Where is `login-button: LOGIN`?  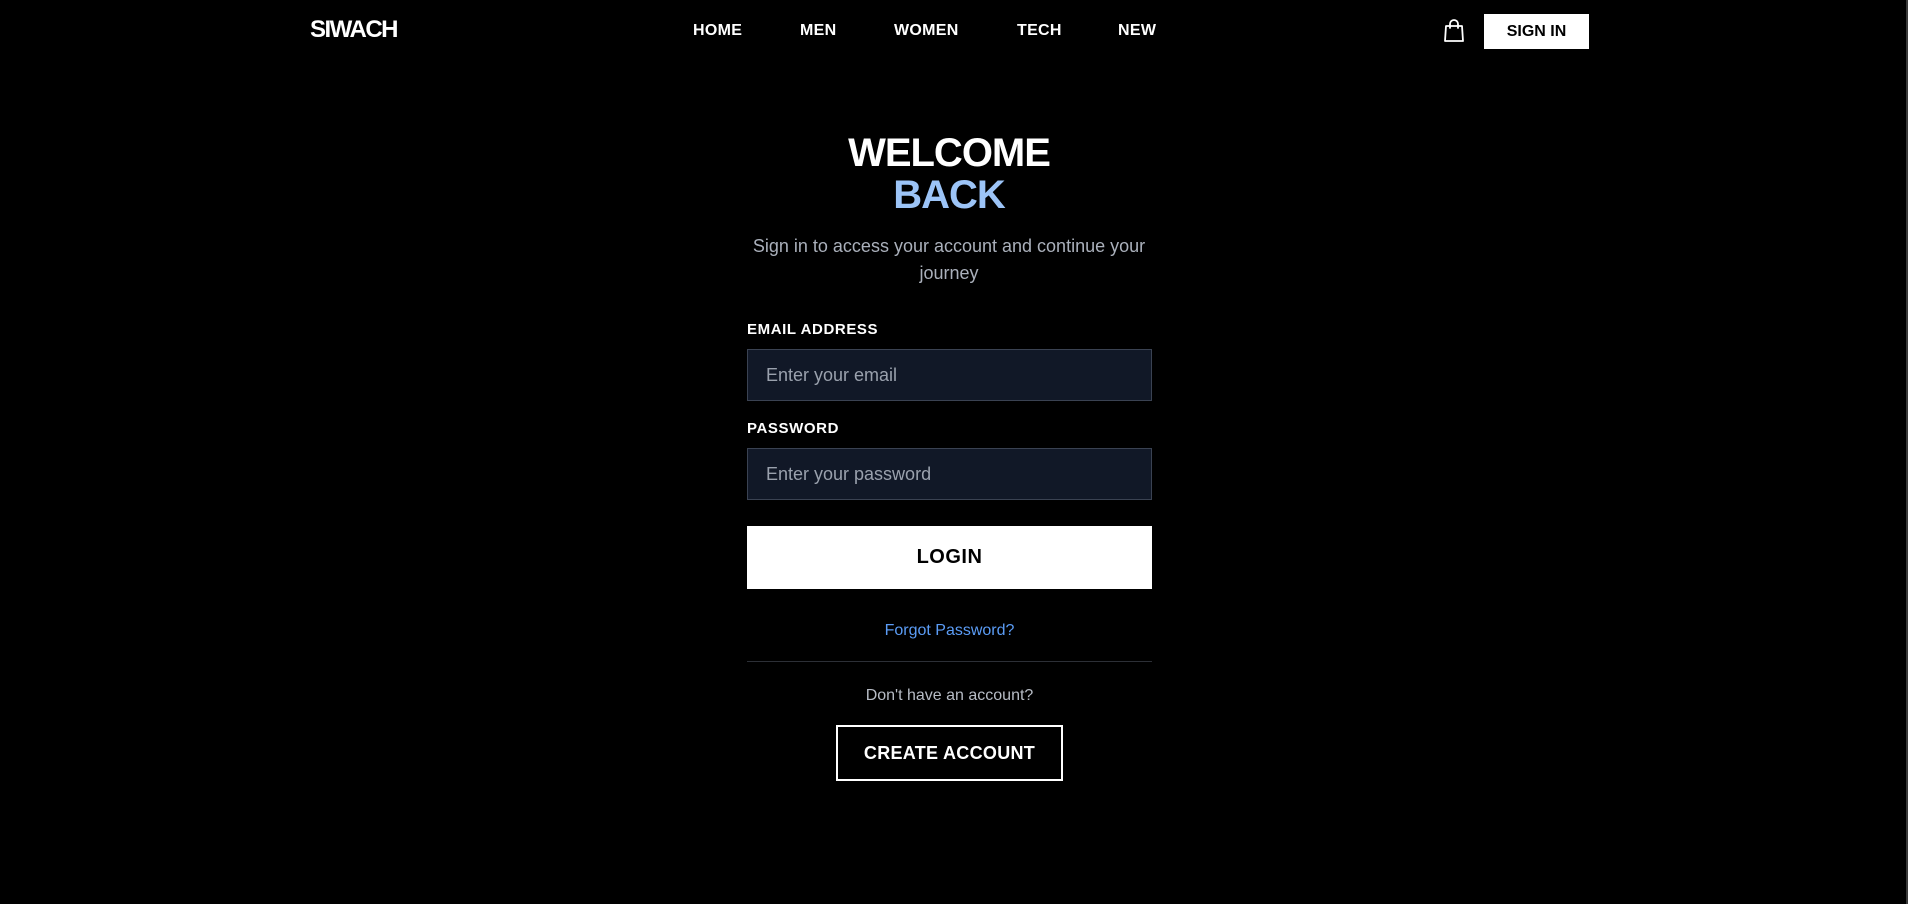
login-button: LOGIN is located at coordinates (949, 557).